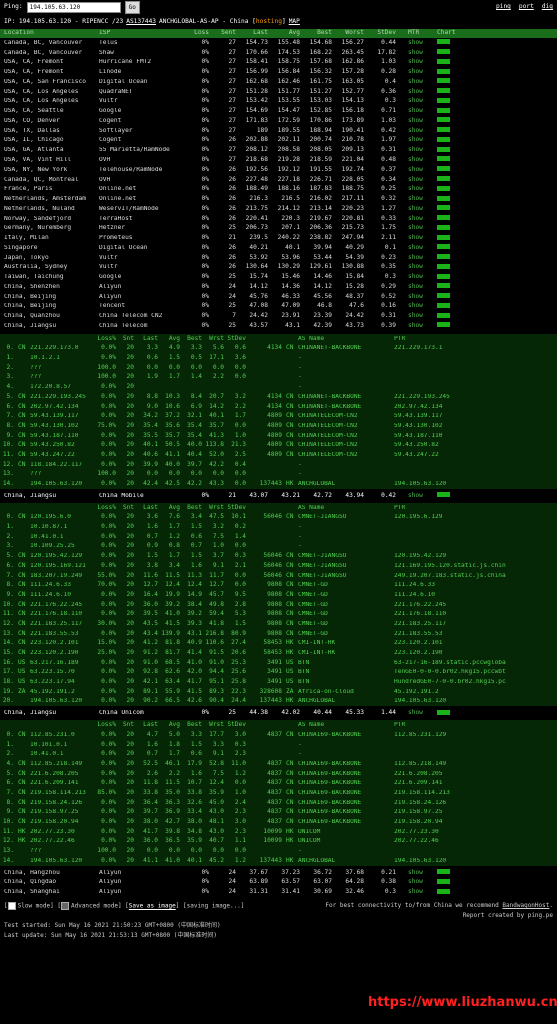 The width and height of the screenshot is (557, 1024). What do you see at coordinates (238, 643) in the screenshot?
I see `hop-stdev: 27.4` at bounding box center [238, 643].